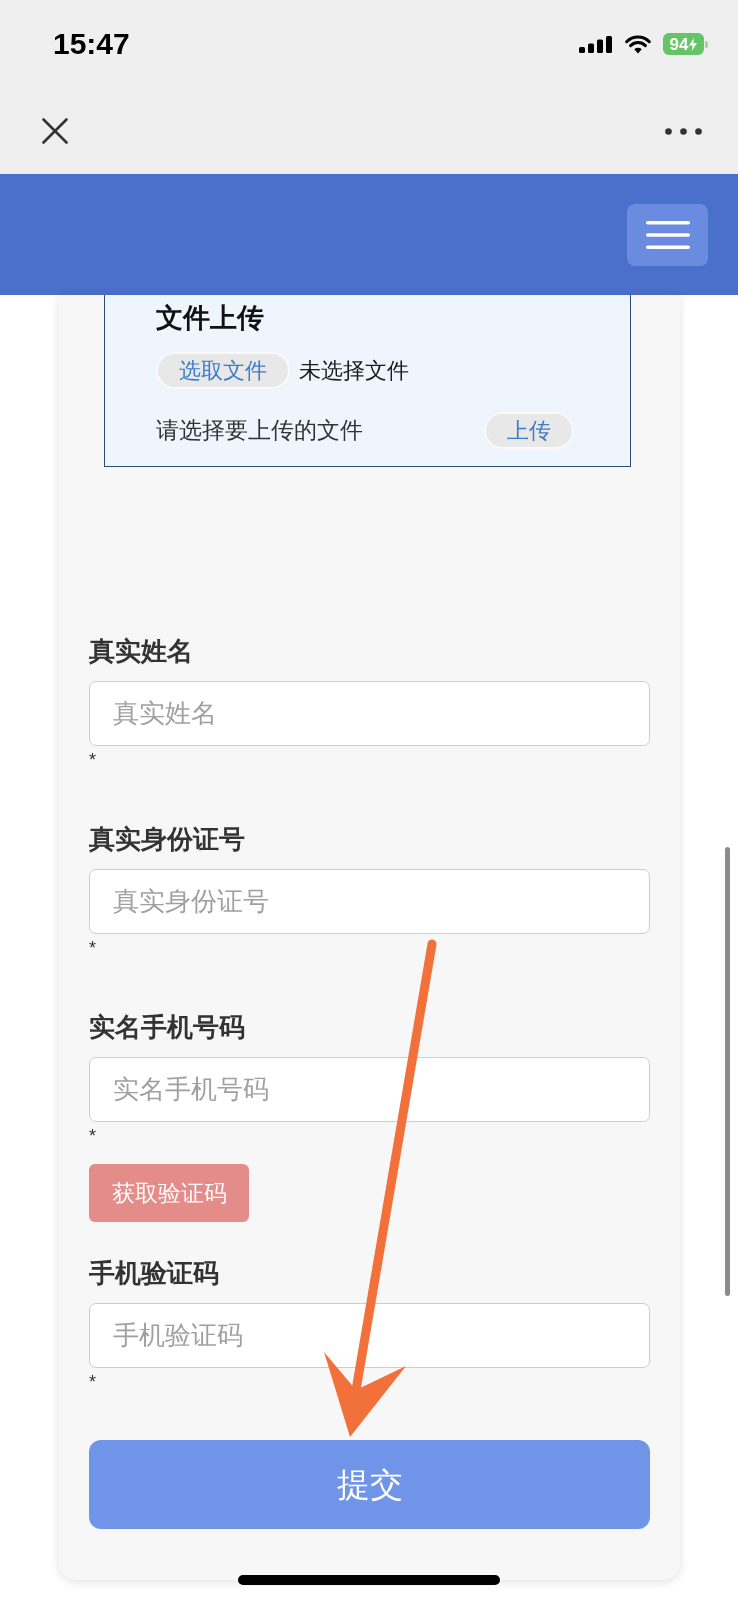 Image resolution: width=738 pixels, height=1600 pixels. What do you see at coordinates (55, 131) in the screenshot?
I see `close-icon` at bounding box center [55, 131].